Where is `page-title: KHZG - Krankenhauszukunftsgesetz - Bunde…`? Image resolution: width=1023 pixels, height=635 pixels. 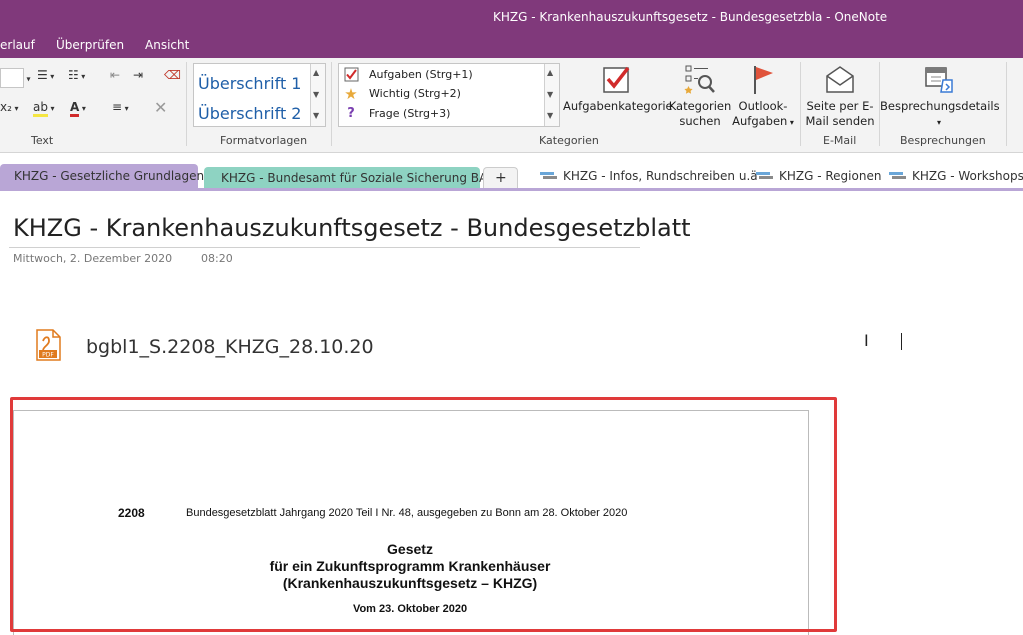
page-title: KHZG - Krankenhauszukunftsgesetz - Bunde… is located at coordinates (352, 228).